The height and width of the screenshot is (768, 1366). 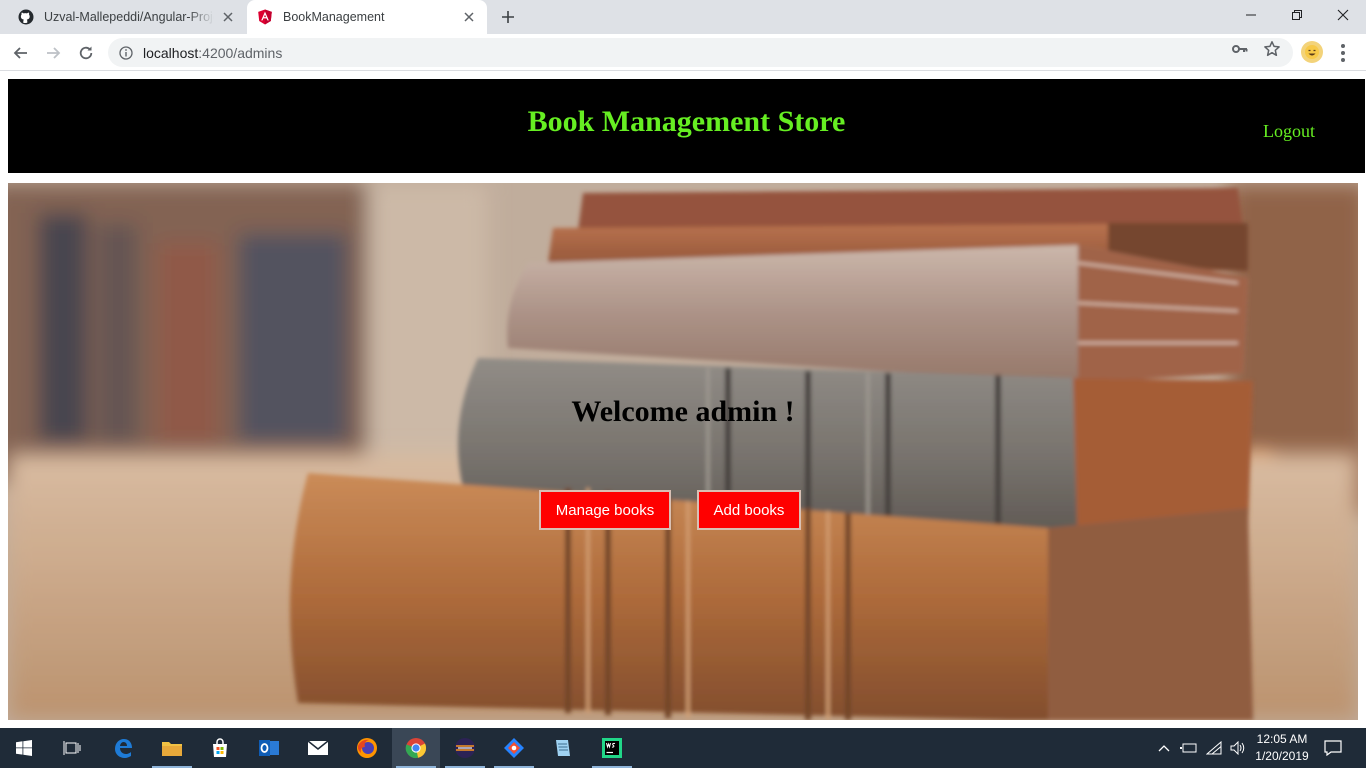 What do you see at coordinates (171, 52) in the screenshot?
I see `url-host: localhost` at bounding box center [171, 52].